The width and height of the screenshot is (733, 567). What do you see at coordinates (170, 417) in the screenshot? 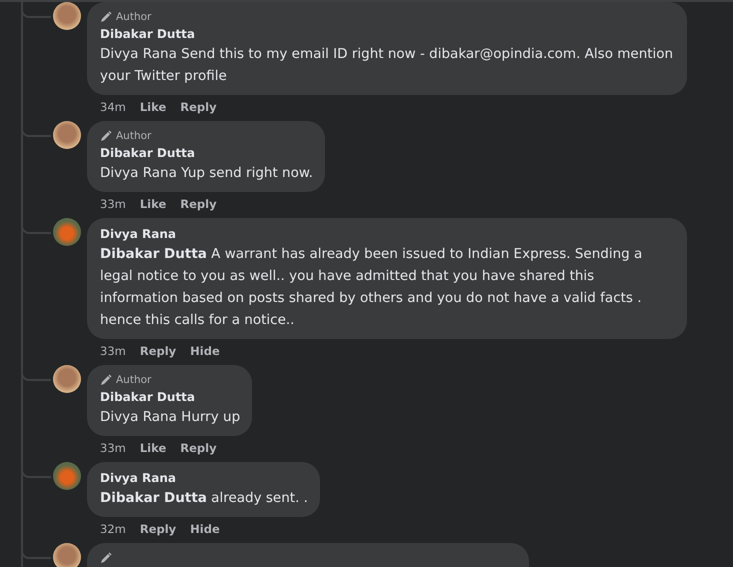
I see `comment-text: Divya Rana Hurry up` at bounding box center [170, 417].